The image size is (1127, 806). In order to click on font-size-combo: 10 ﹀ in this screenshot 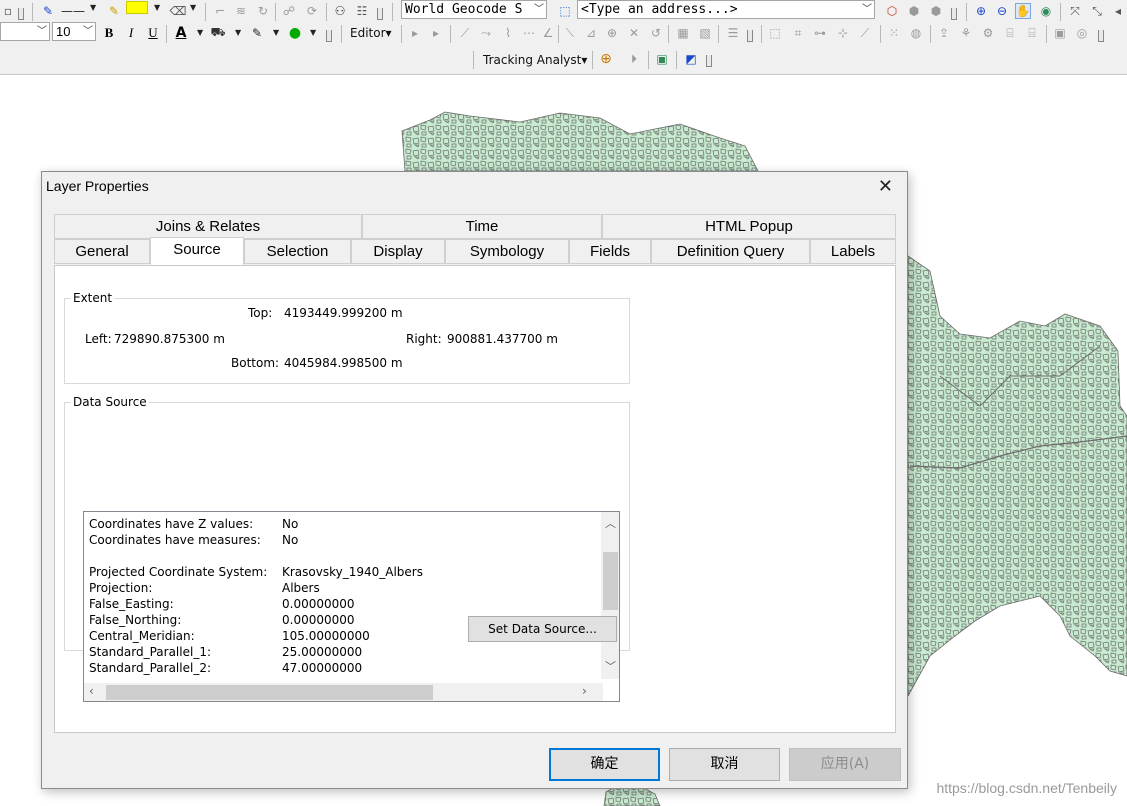, I will do `click(74, 31)`.